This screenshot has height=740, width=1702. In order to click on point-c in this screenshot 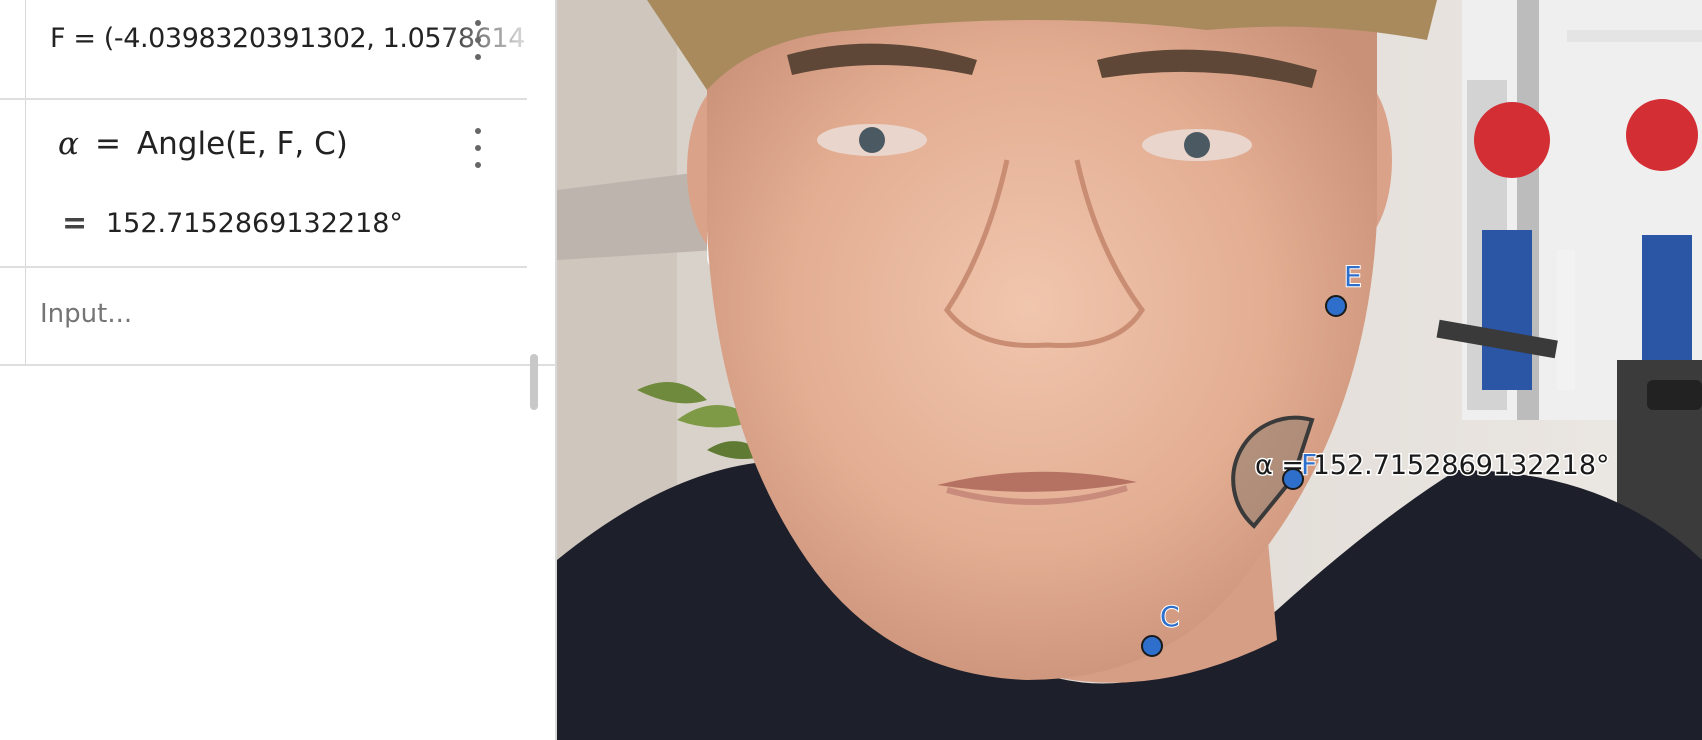, I will do `click(1152, 646)`.